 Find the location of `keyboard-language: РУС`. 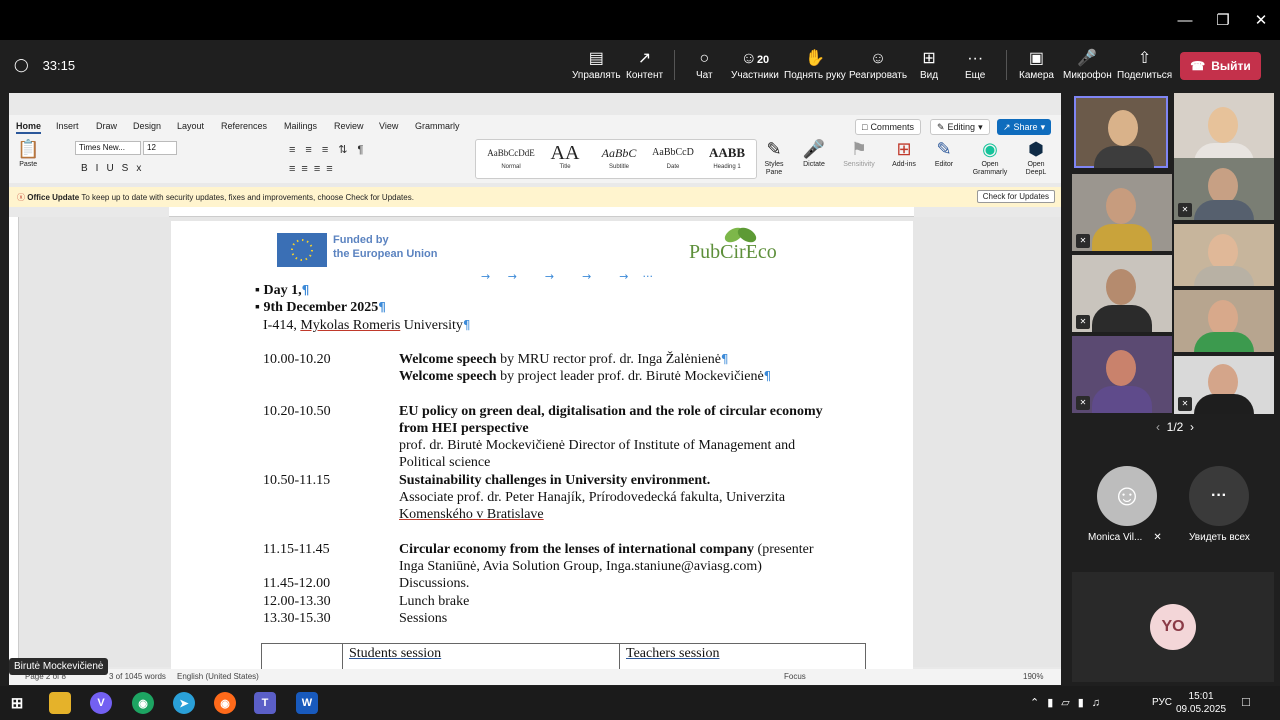

keyboard-language: РУС is located at coordinates (1162, 702).